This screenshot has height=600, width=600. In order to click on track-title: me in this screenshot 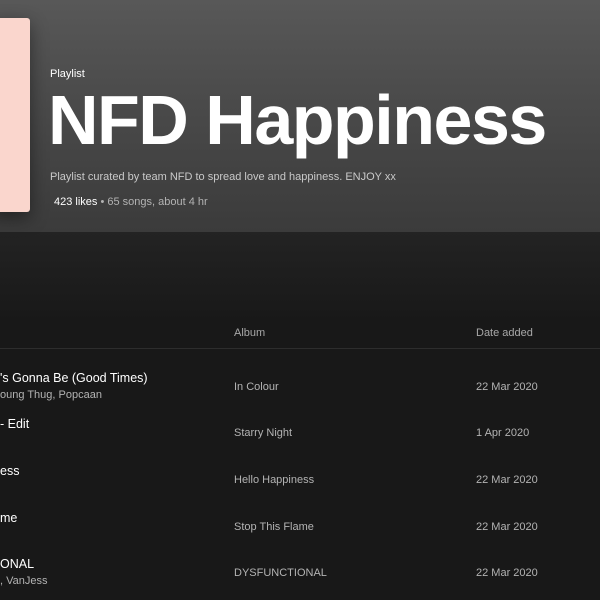, I will do `click(8, 518)`.